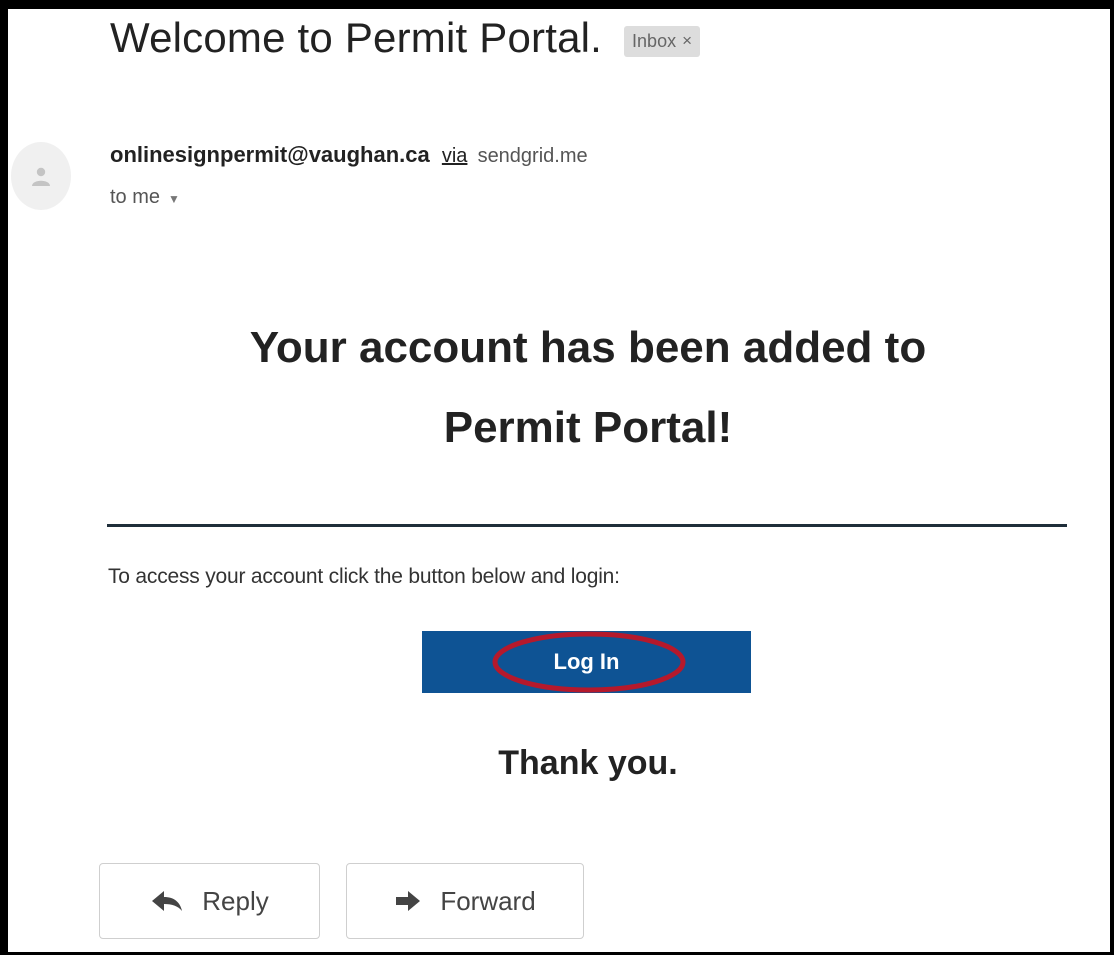  I want to click on recipient-details-toggle: to me ▼, so click(145, 197).